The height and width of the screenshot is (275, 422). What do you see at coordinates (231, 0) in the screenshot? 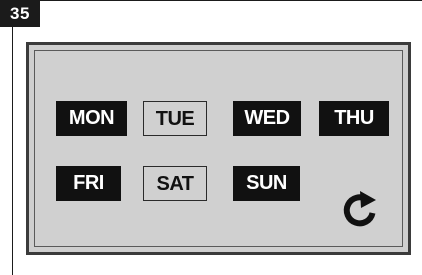
I see `frame-top-line` at bounding box center [231, 0].